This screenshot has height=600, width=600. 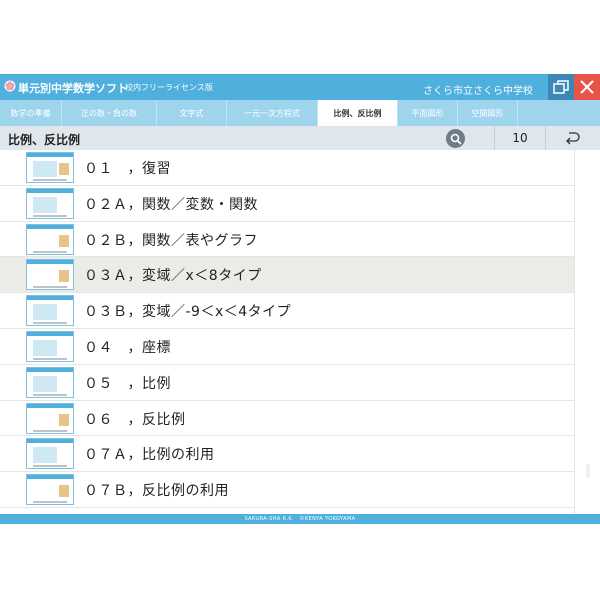 What do you see at coordinates (169, 87) in the screenshot?
I see `license-label: 校内フリーライセンス版` at bounding box center [169, 87].